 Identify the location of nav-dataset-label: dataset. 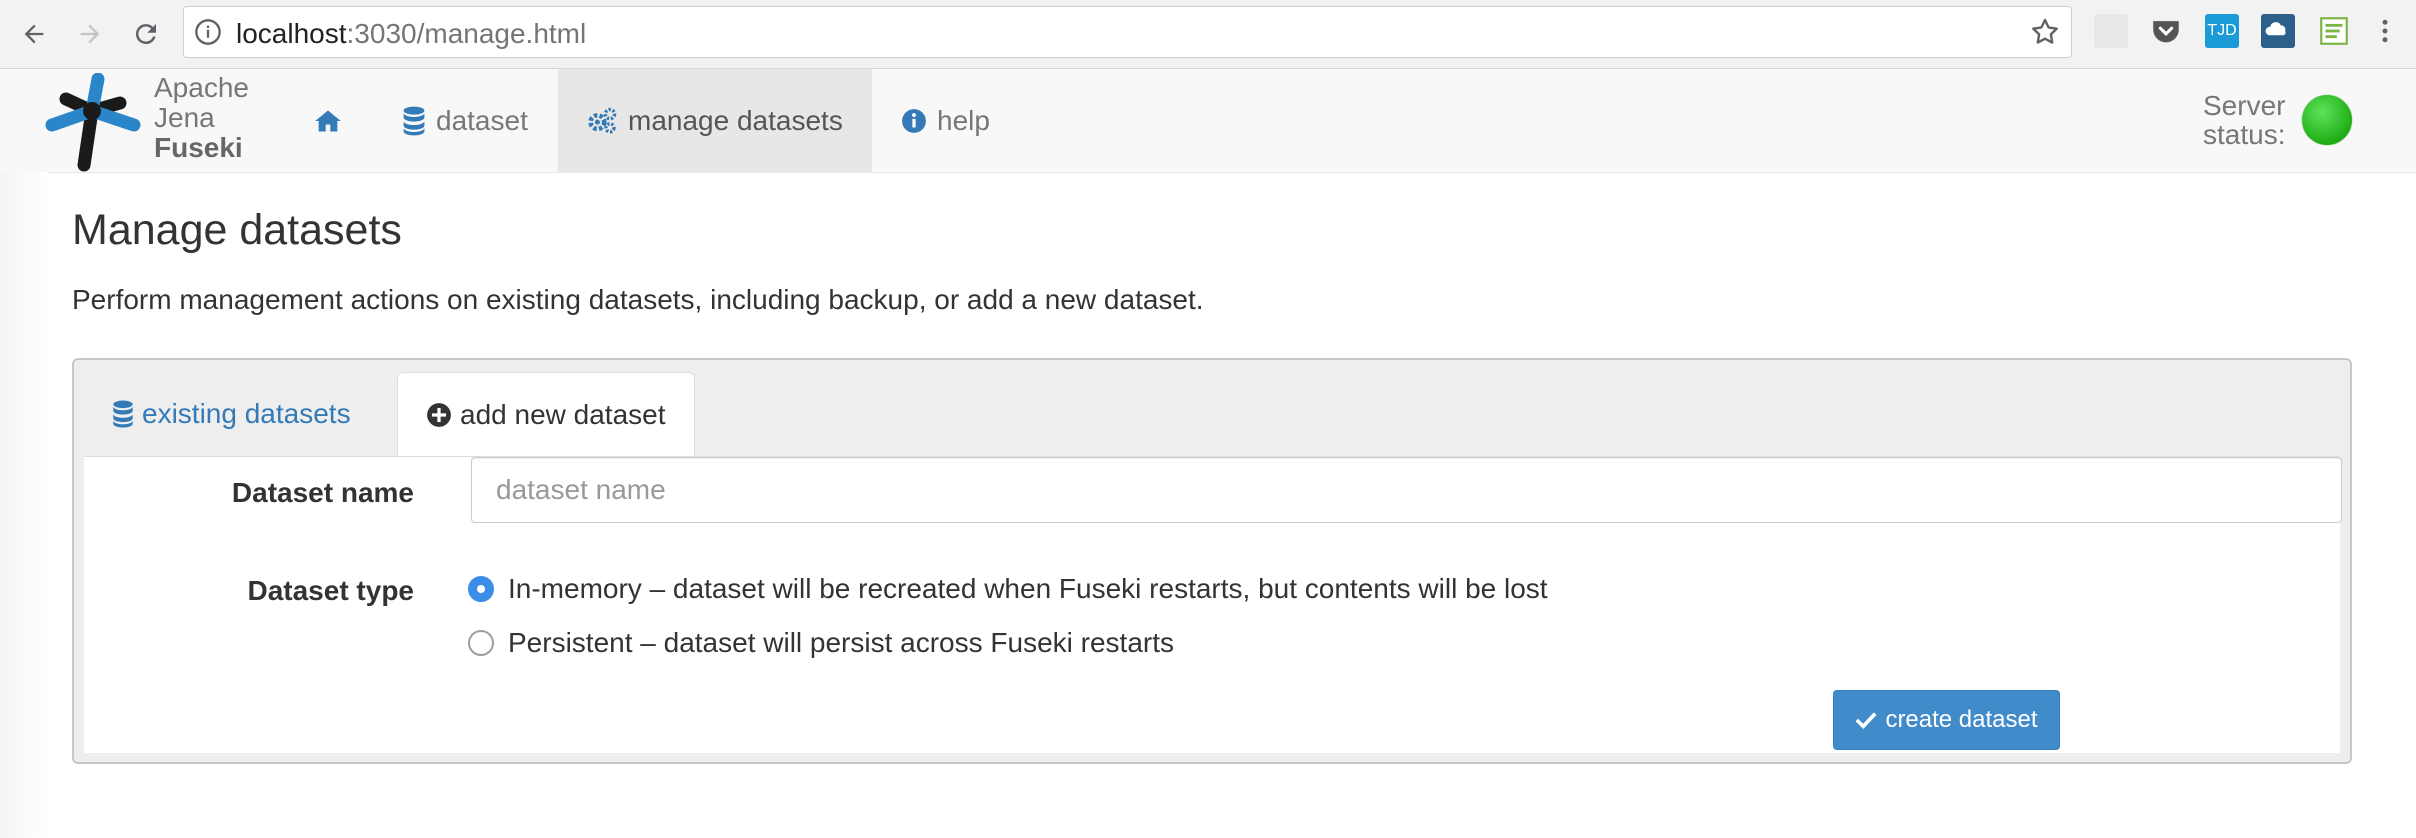
(482, 120).